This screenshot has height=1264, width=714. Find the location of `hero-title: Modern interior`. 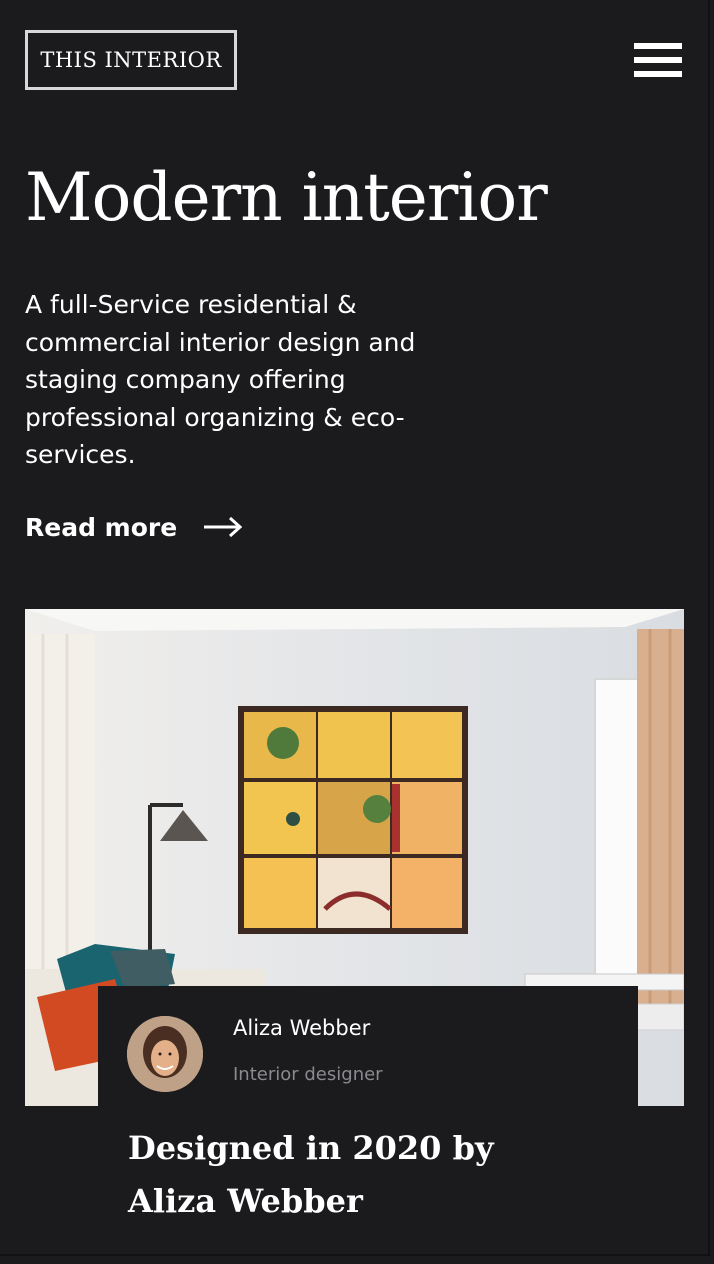

hero-title: Modern interior is located at coordinates (286, 197).